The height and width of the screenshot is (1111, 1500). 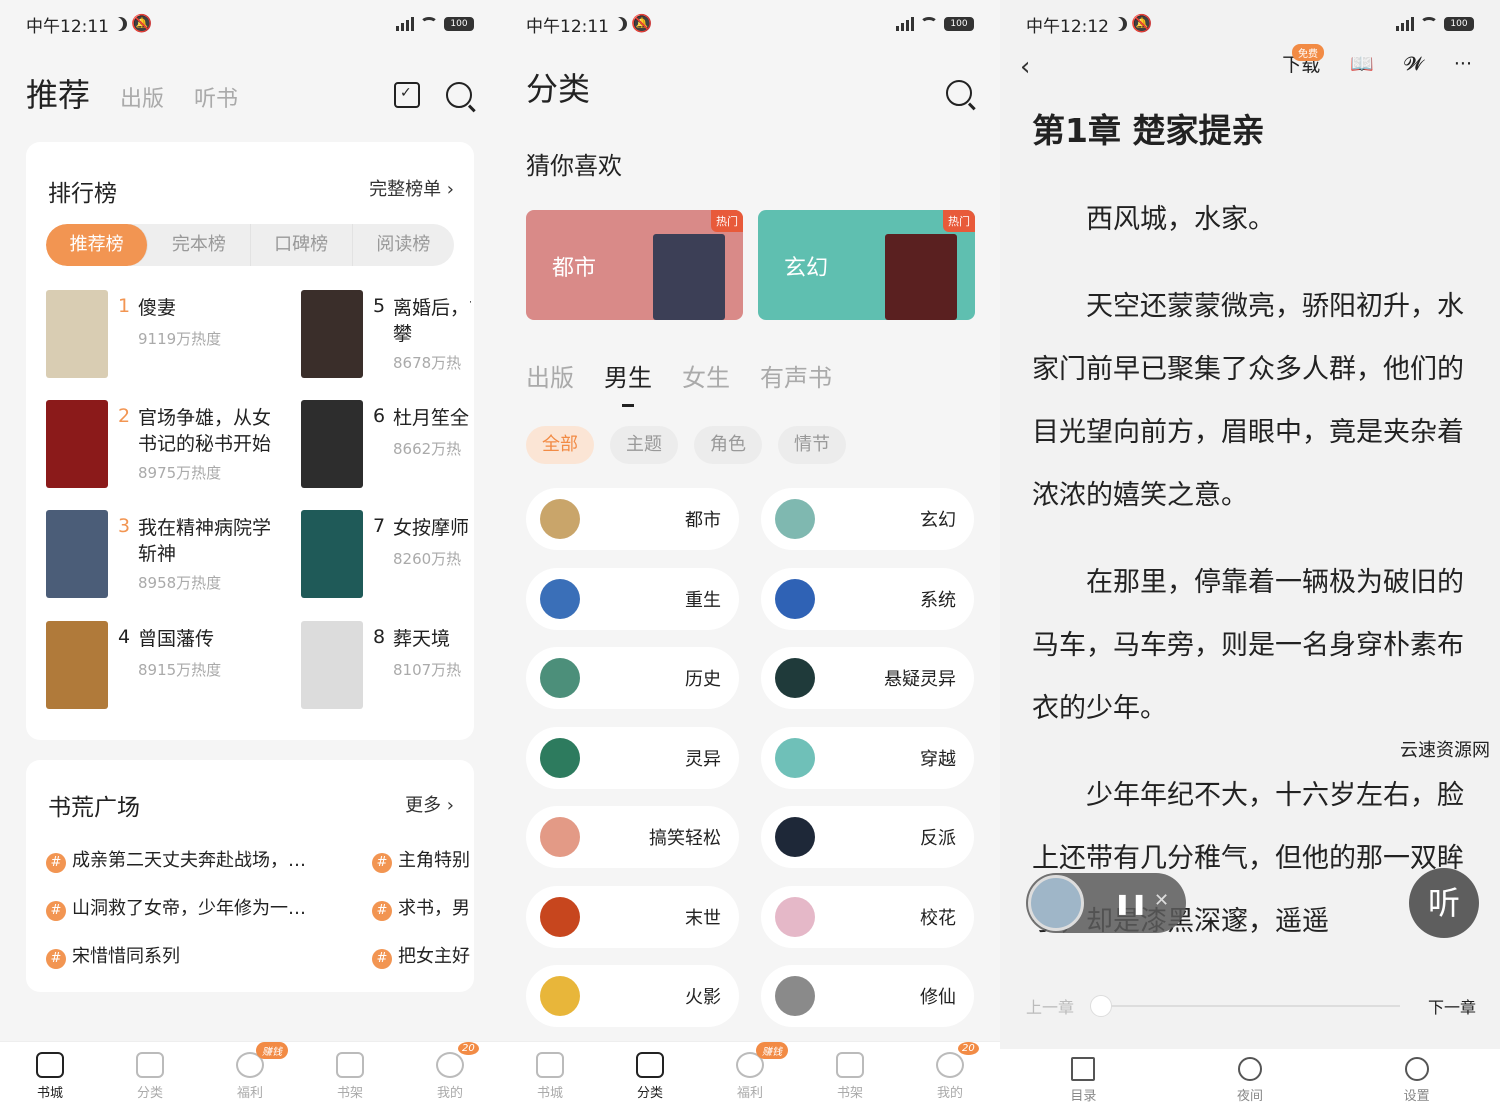 I want to click on tab-male: 男生, so click(x=628, y=382).